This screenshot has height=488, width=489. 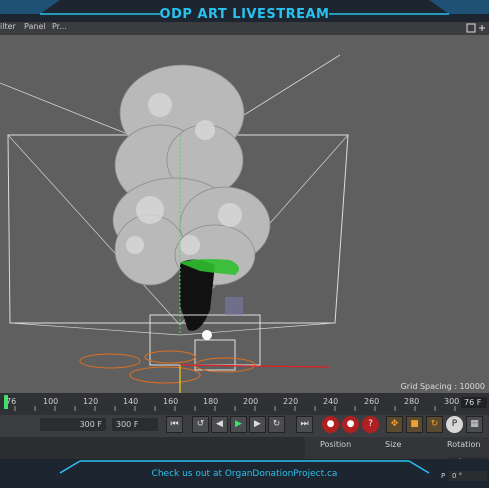 I want to click on size-header: Size, so click(x=393, y=444).